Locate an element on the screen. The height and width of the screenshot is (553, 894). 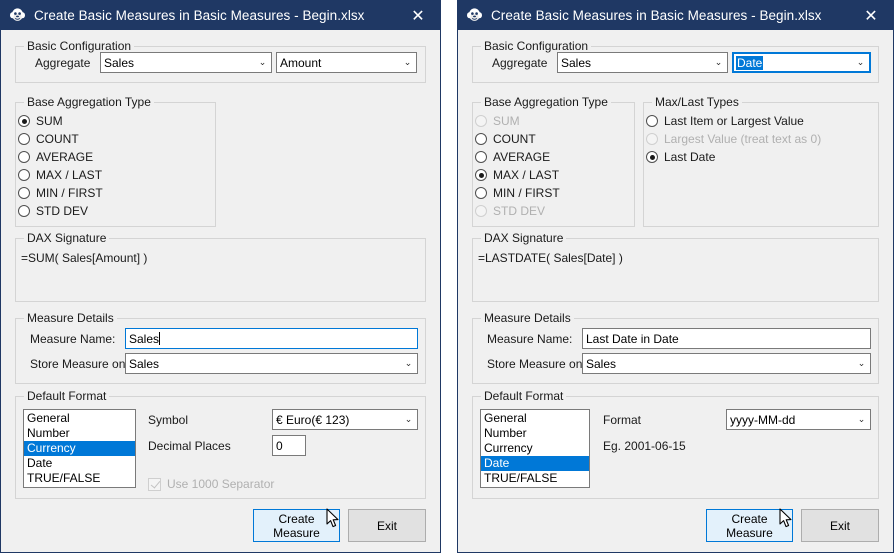
left-radio-min-first: MIN / FIRST is located at coordinates (60, 193).